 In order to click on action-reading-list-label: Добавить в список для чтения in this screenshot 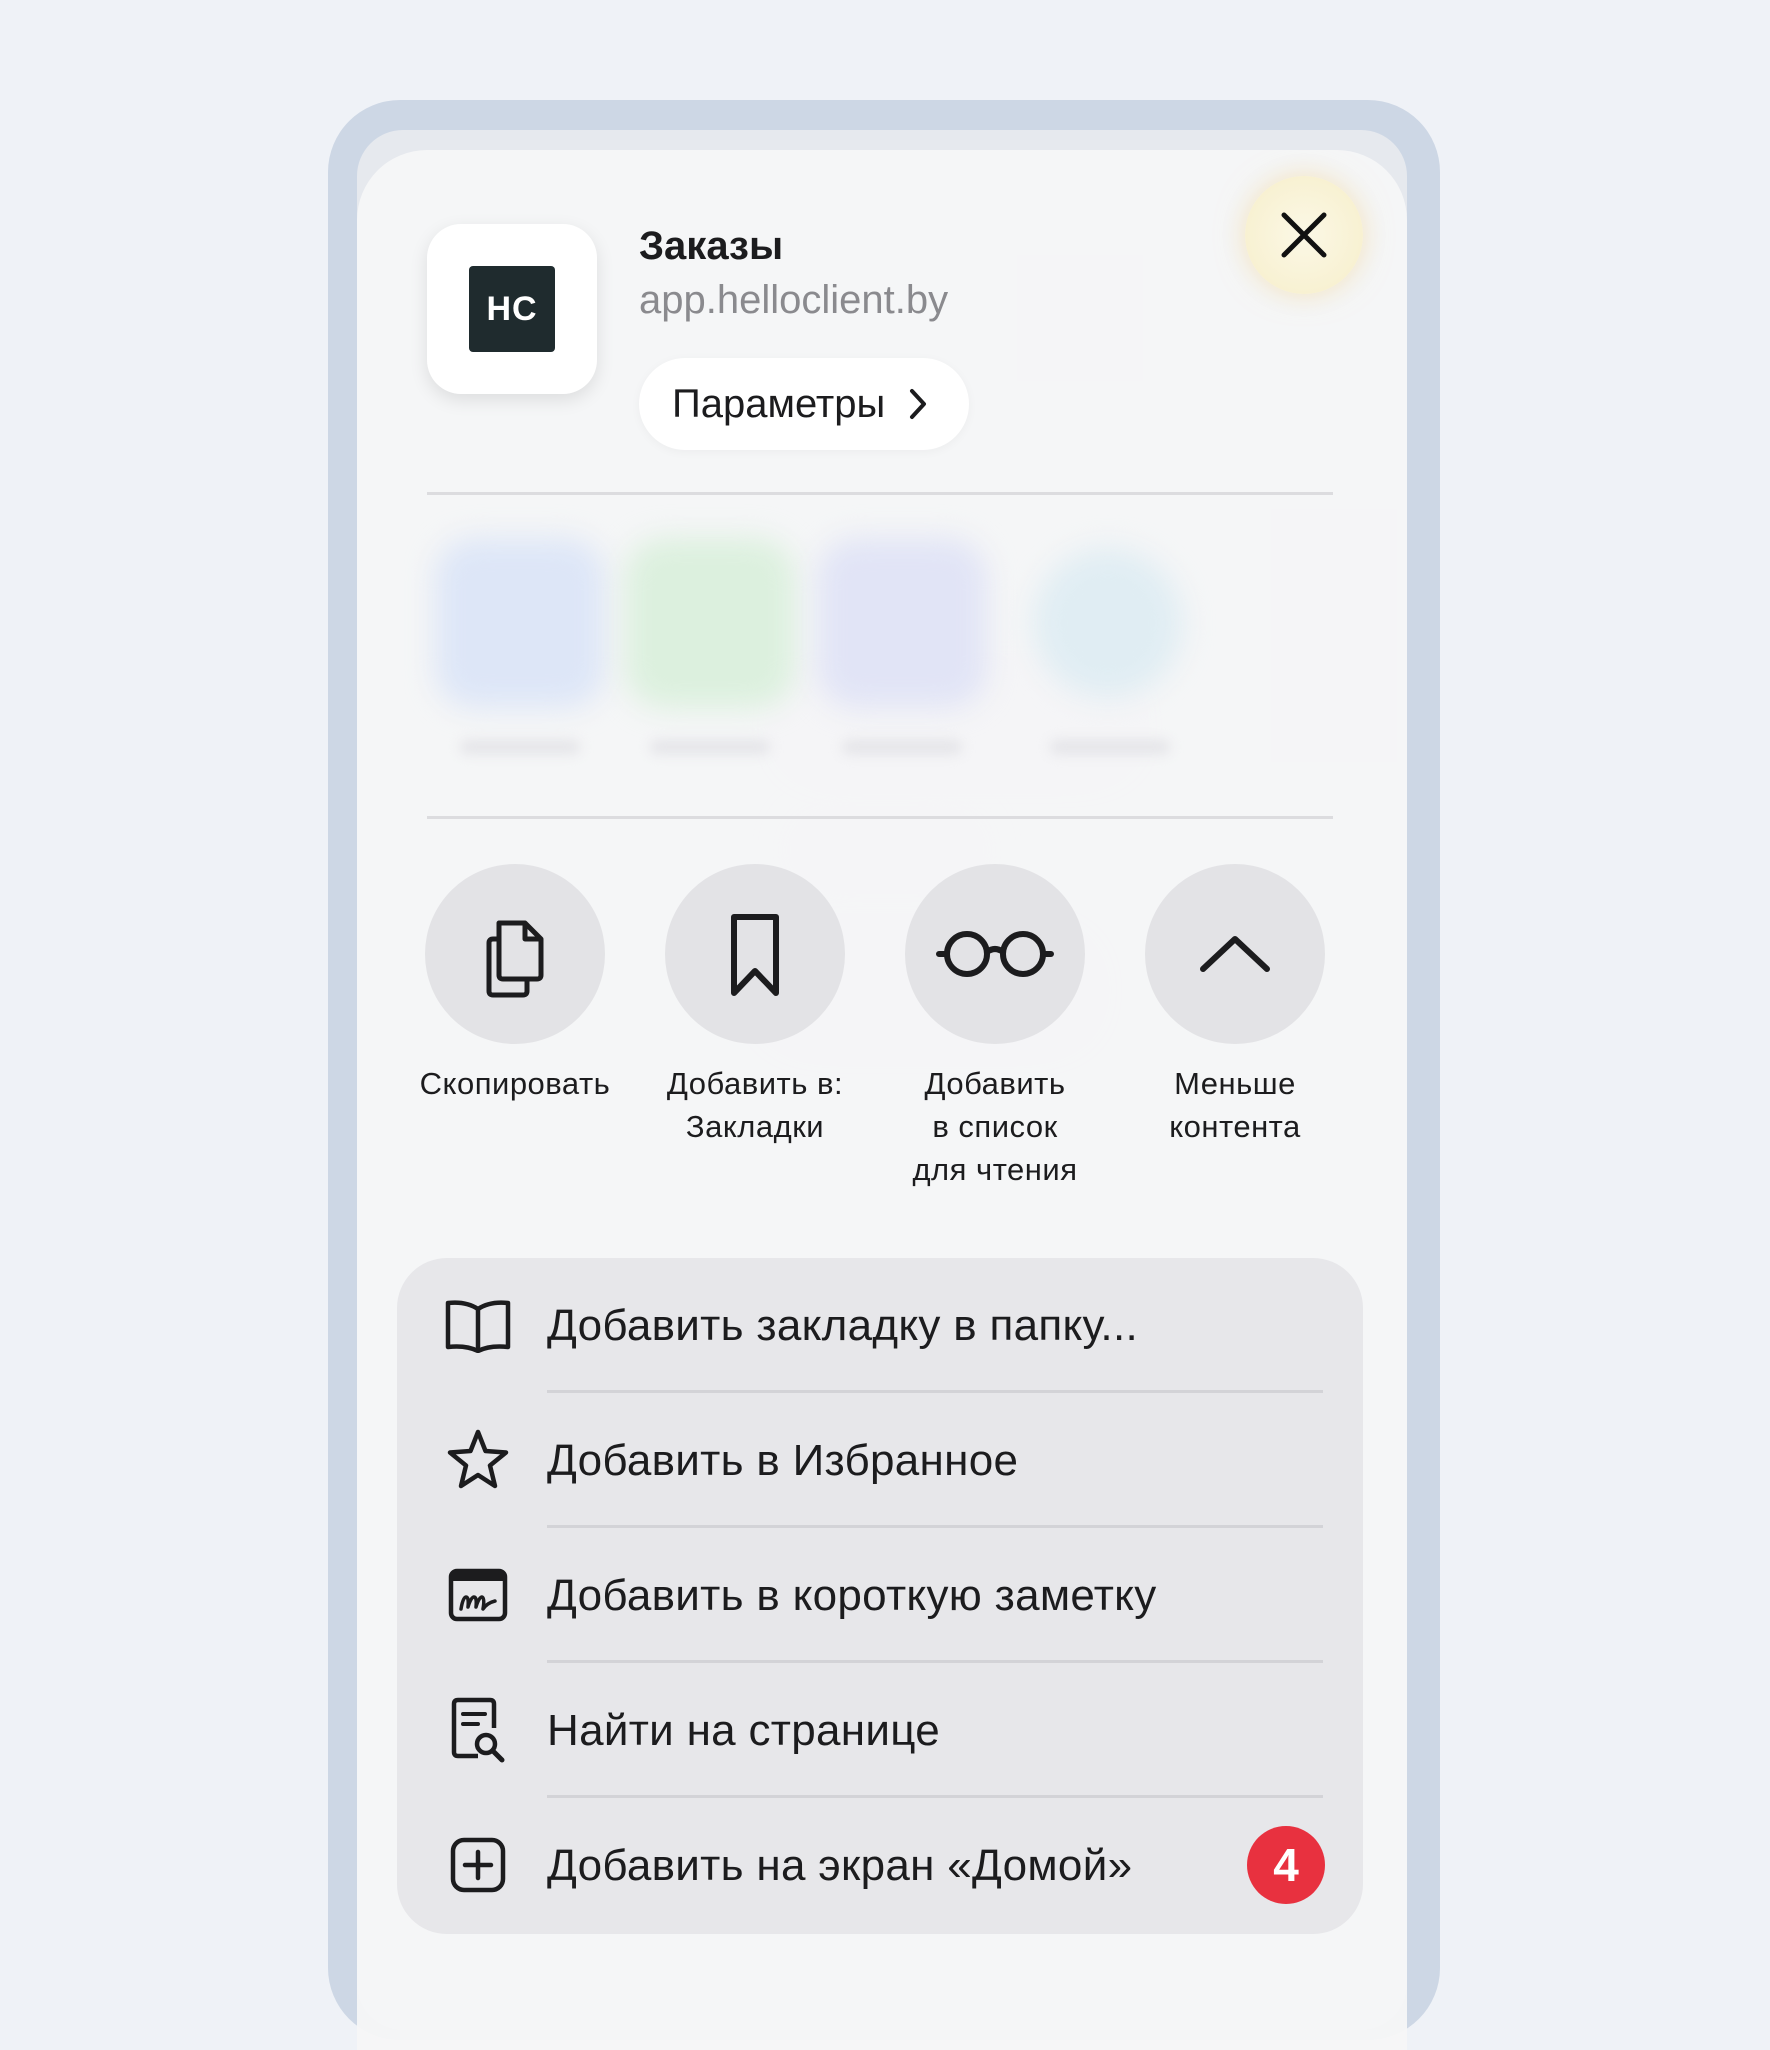, I will do `click(995, 1126)`.